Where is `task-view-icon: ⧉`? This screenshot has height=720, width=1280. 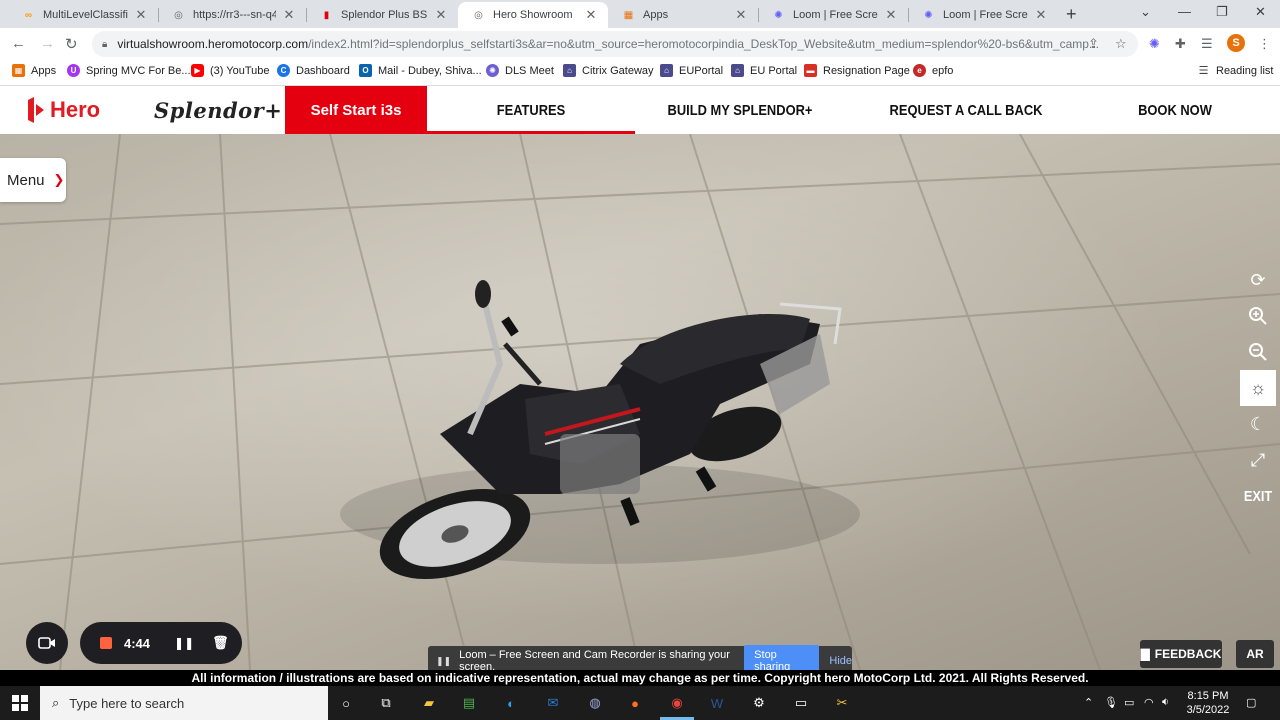
task-view-icon: ⧉ is located at coordinates (386, 703).